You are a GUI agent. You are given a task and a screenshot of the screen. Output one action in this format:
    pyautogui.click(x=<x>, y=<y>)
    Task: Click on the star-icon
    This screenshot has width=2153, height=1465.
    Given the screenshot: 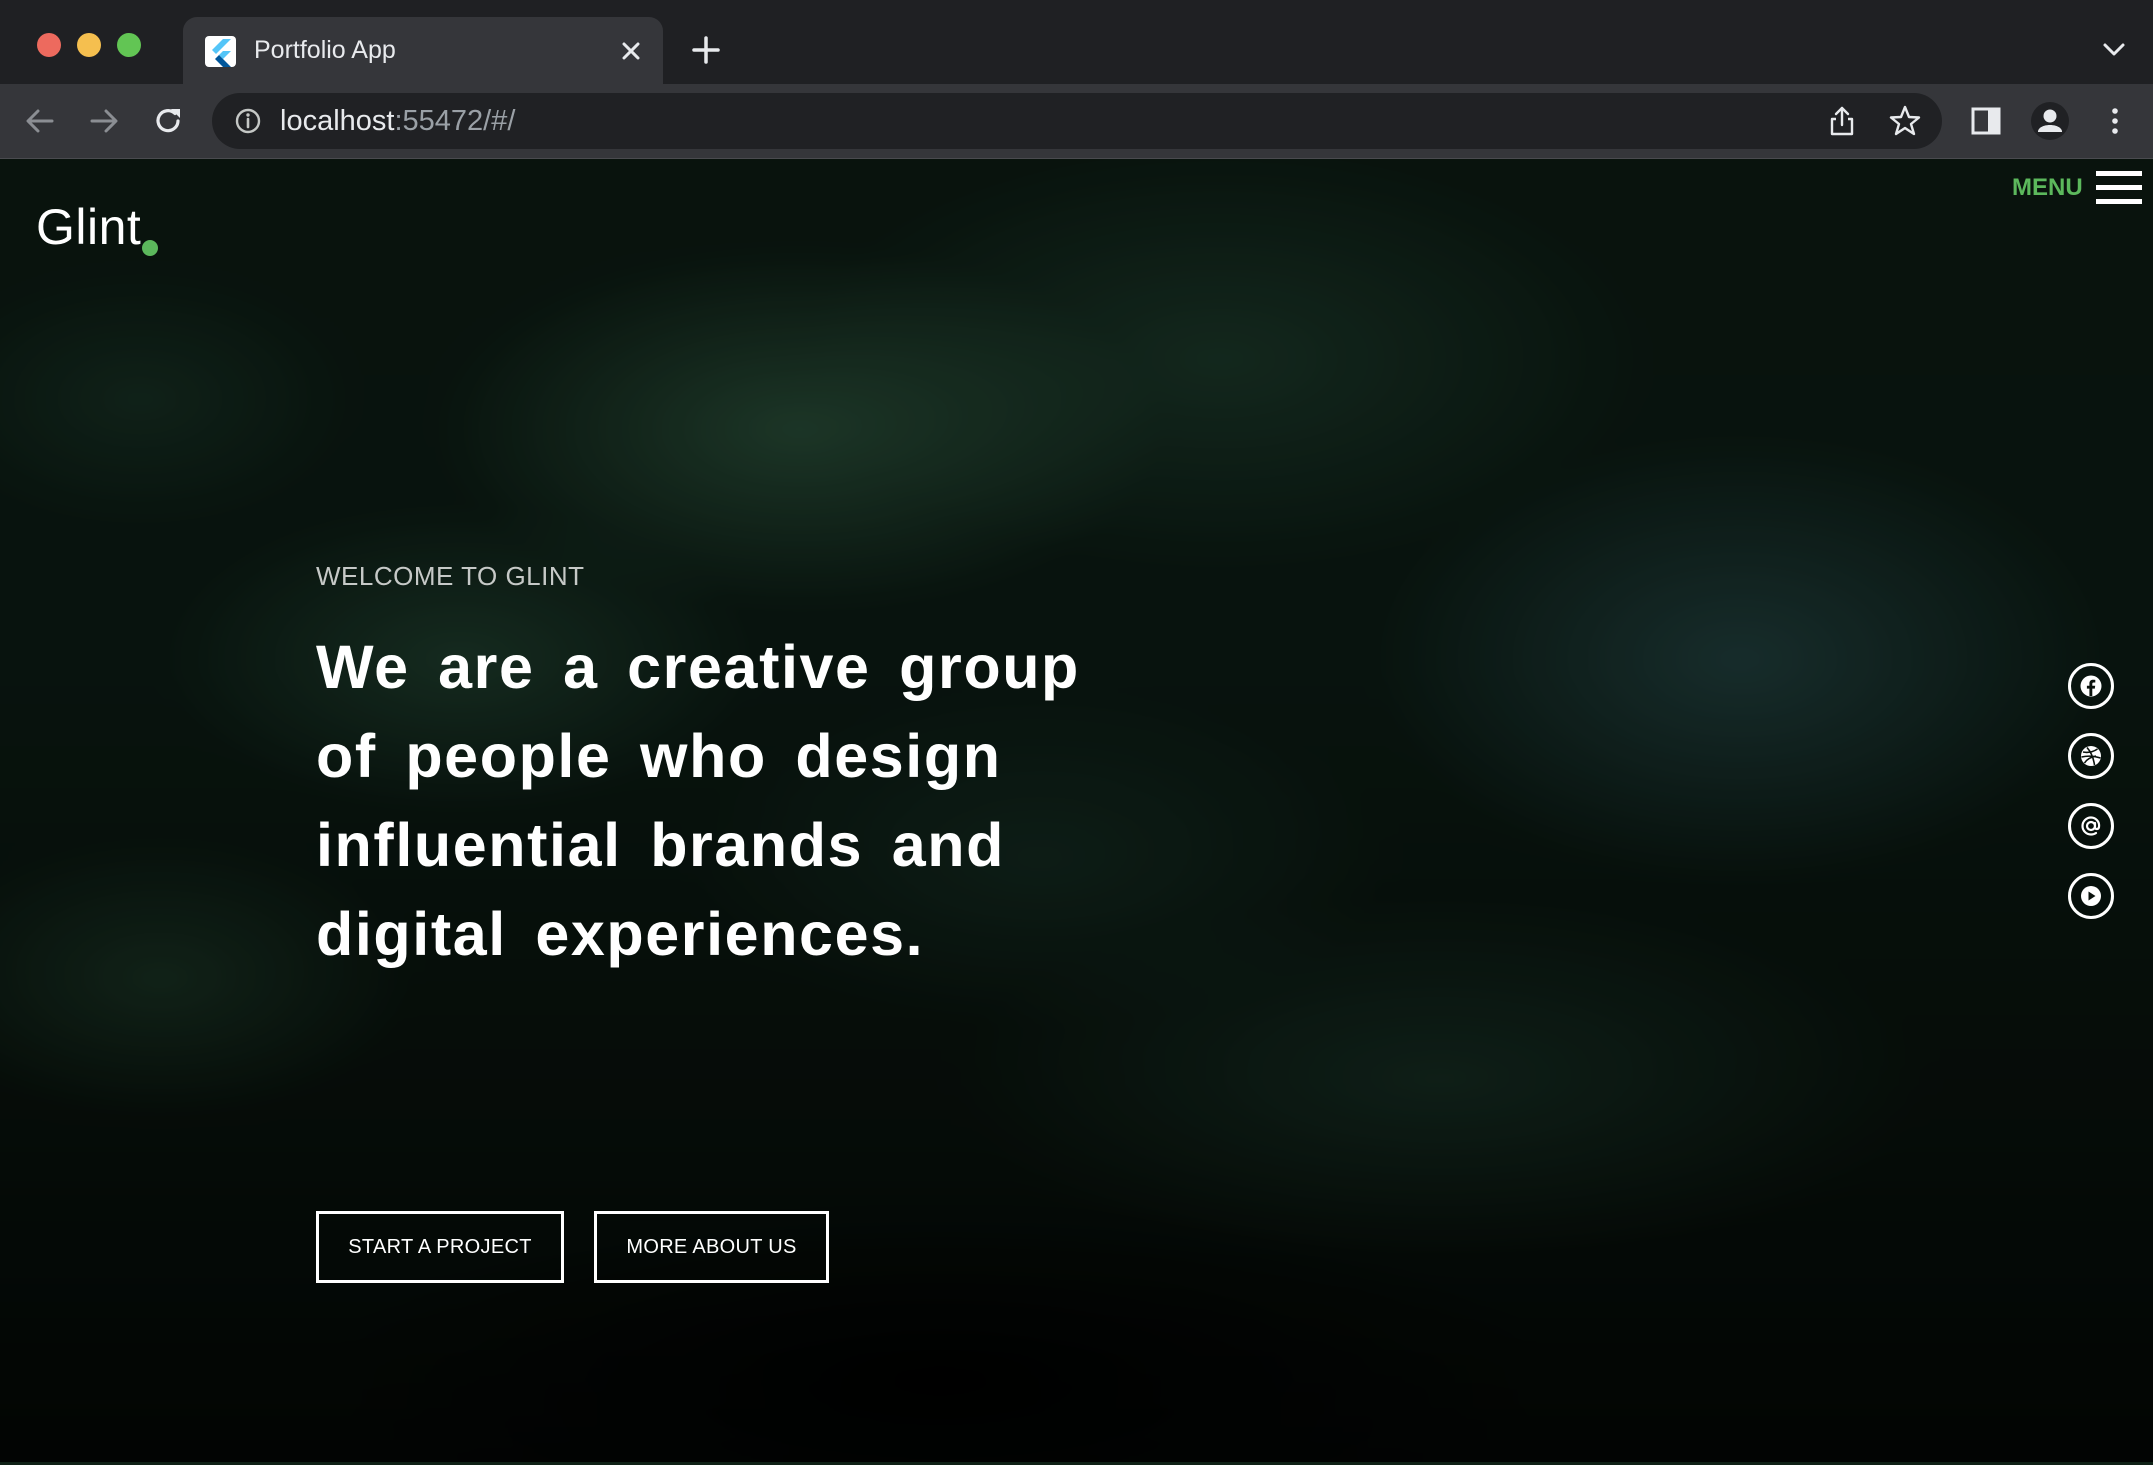 What is the action you would take?
    pyautogui.click(x=1905, y=121)
    